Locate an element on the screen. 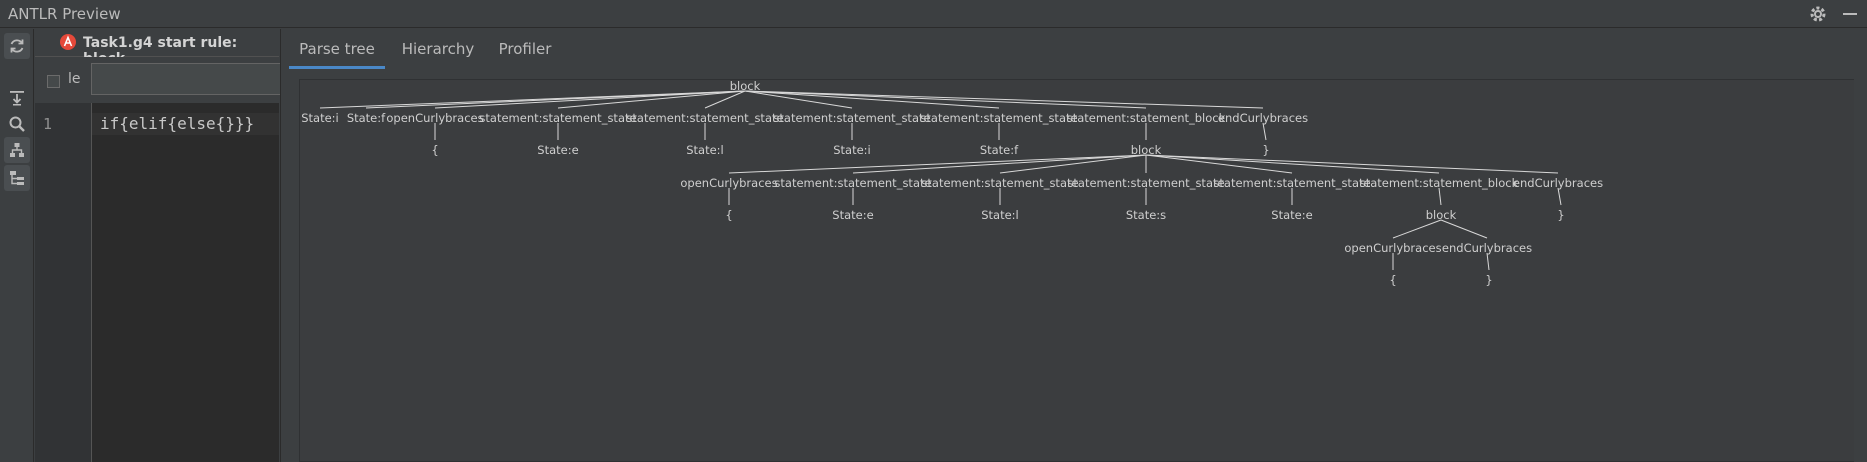  input-file-label: le is located at coordinates (74, 79).